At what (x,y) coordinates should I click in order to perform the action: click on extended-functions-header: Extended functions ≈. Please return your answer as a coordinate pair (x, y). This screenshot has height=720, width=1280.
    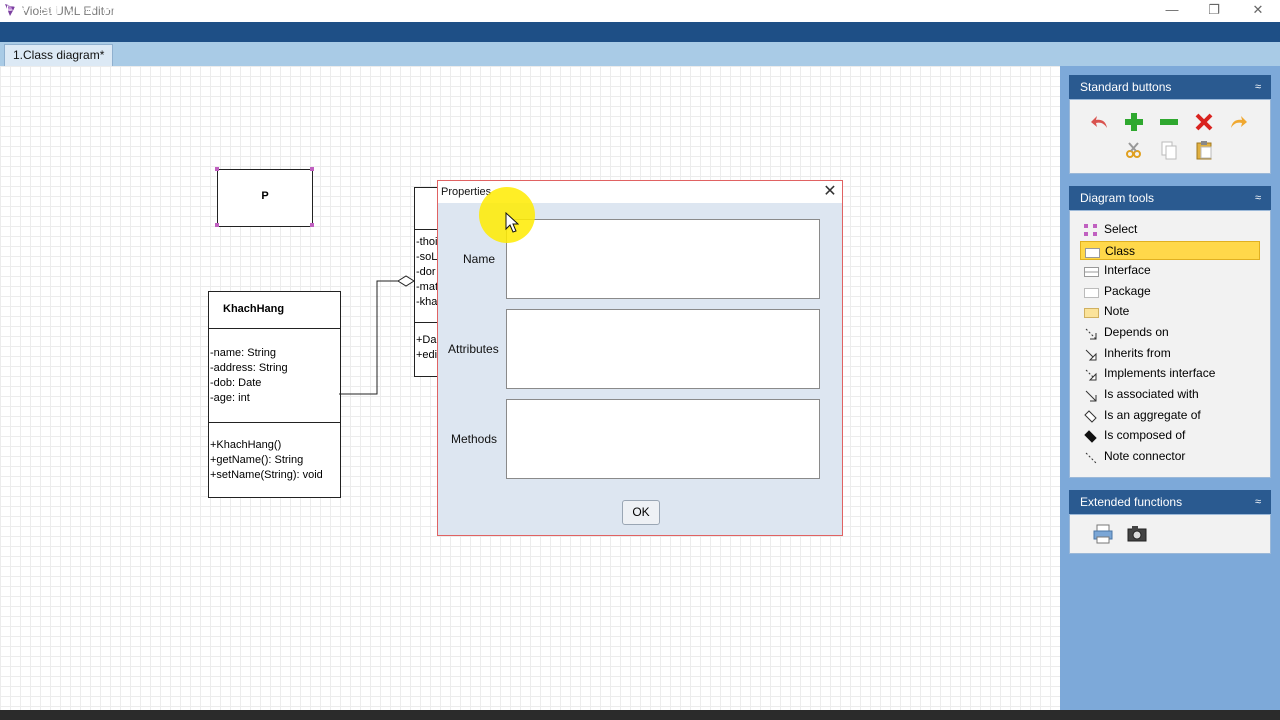
    Looking at the image, I should click on (1170, 502).